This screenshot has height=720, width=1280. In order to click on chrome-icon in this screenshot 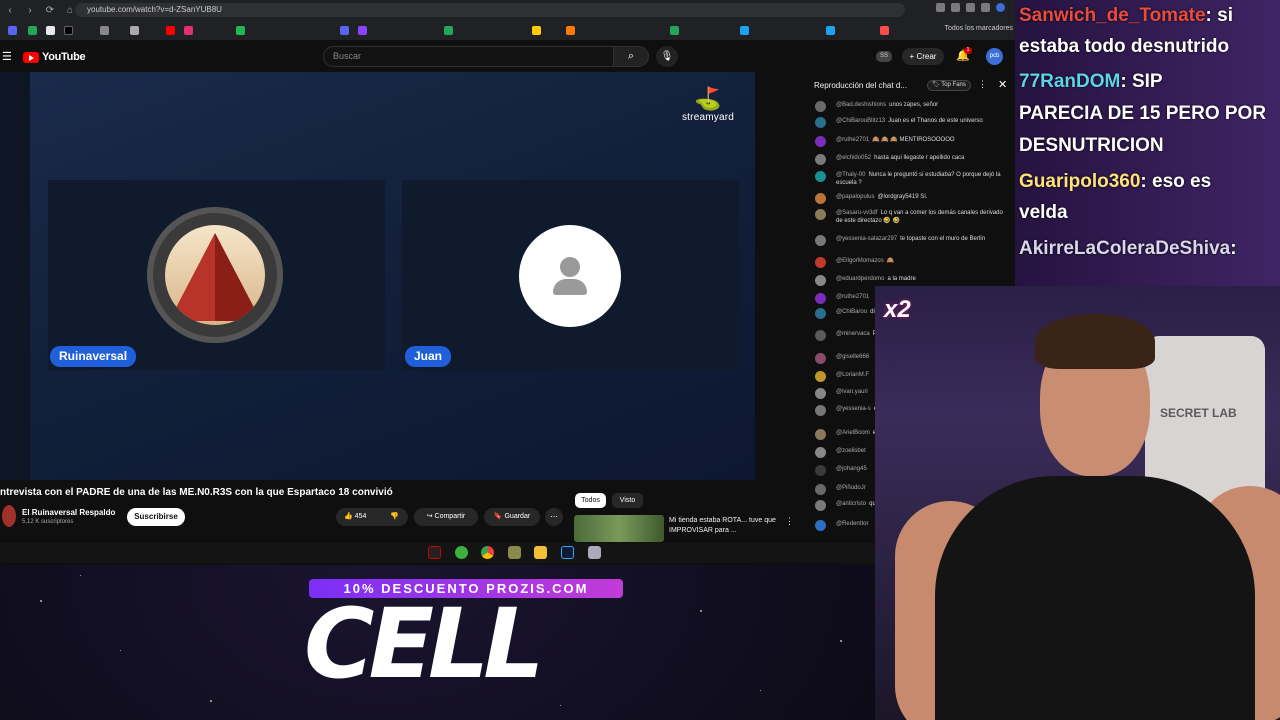, I will do `click(487, 552)`.